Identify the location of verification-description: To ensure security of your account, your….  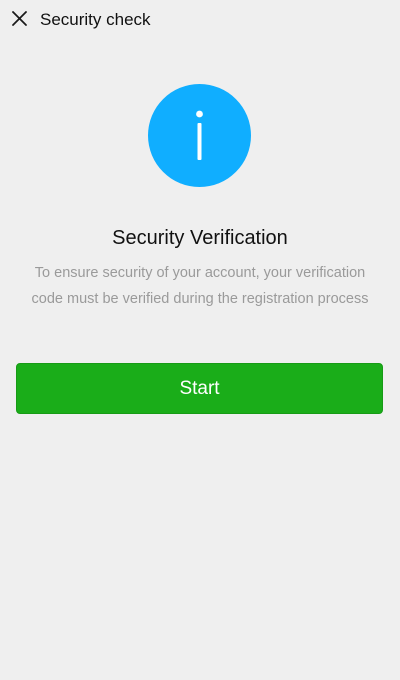
(200, 286).